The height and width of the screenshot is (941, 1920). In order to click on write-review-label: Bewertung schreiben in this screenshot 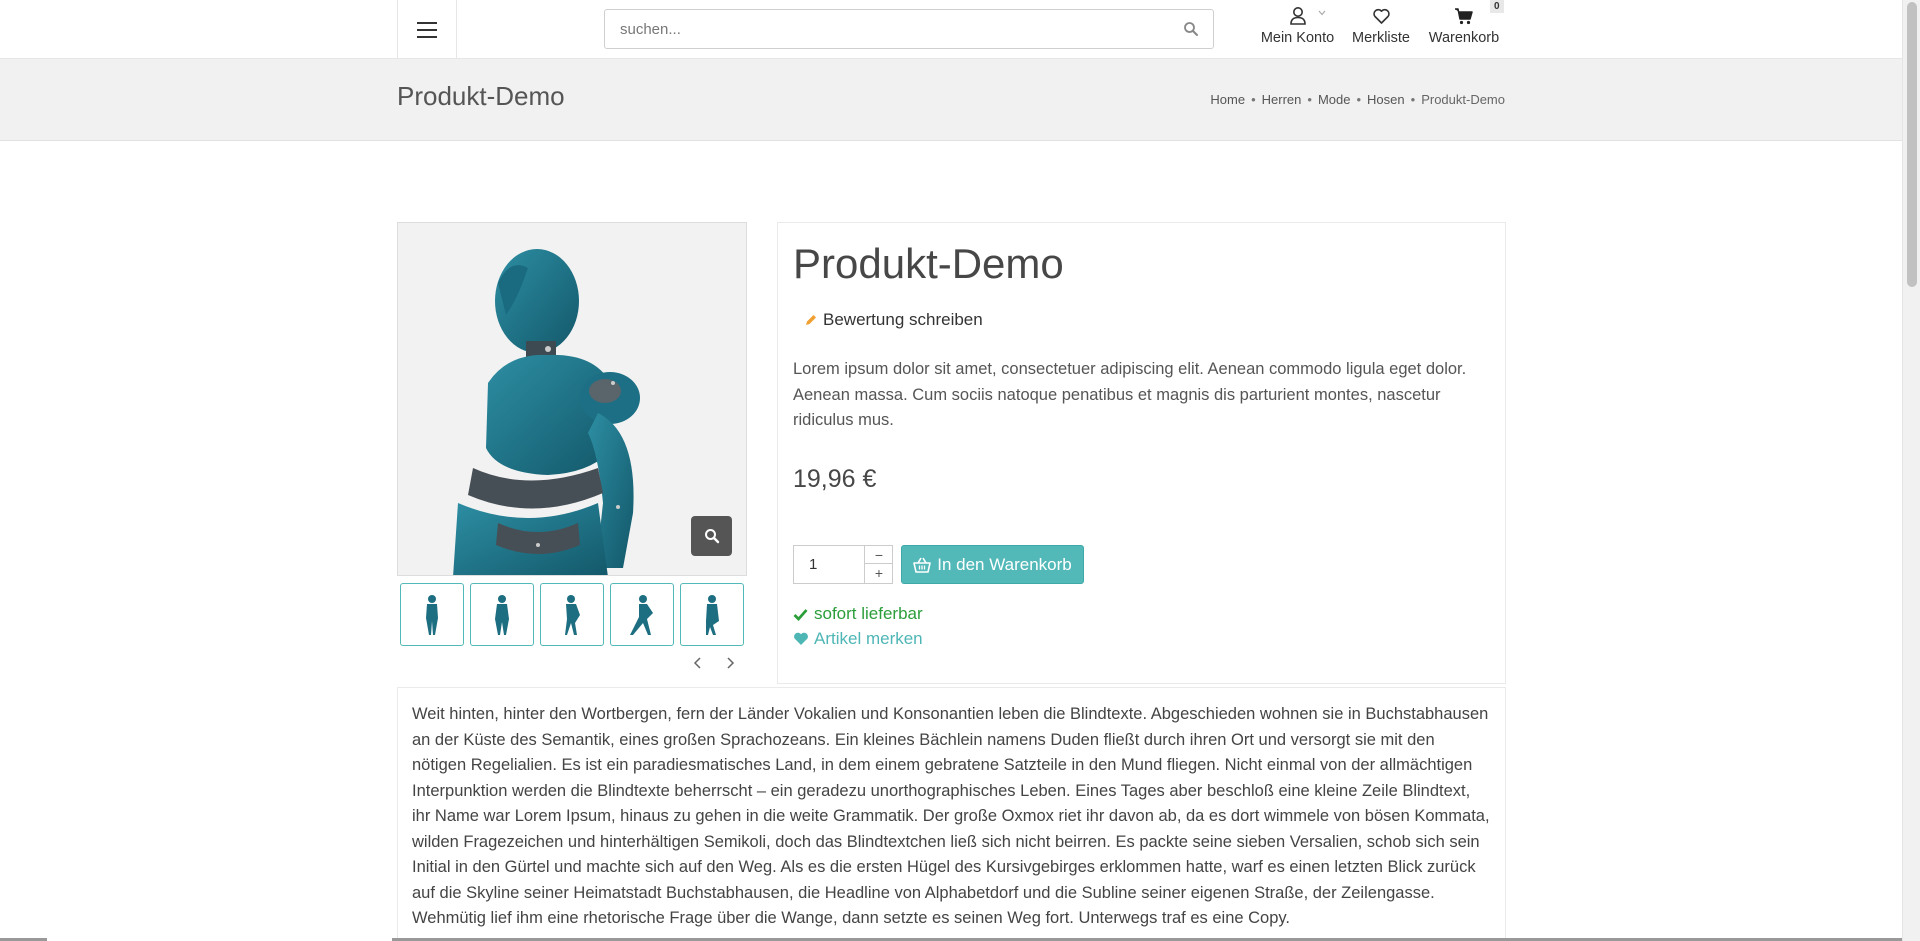, I will do `click(903, 319)`.